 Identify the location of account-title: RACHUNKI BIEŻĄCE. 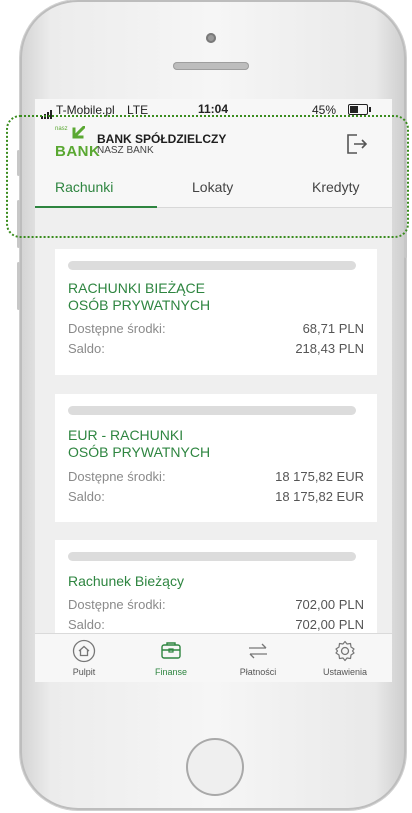
(136, 288).